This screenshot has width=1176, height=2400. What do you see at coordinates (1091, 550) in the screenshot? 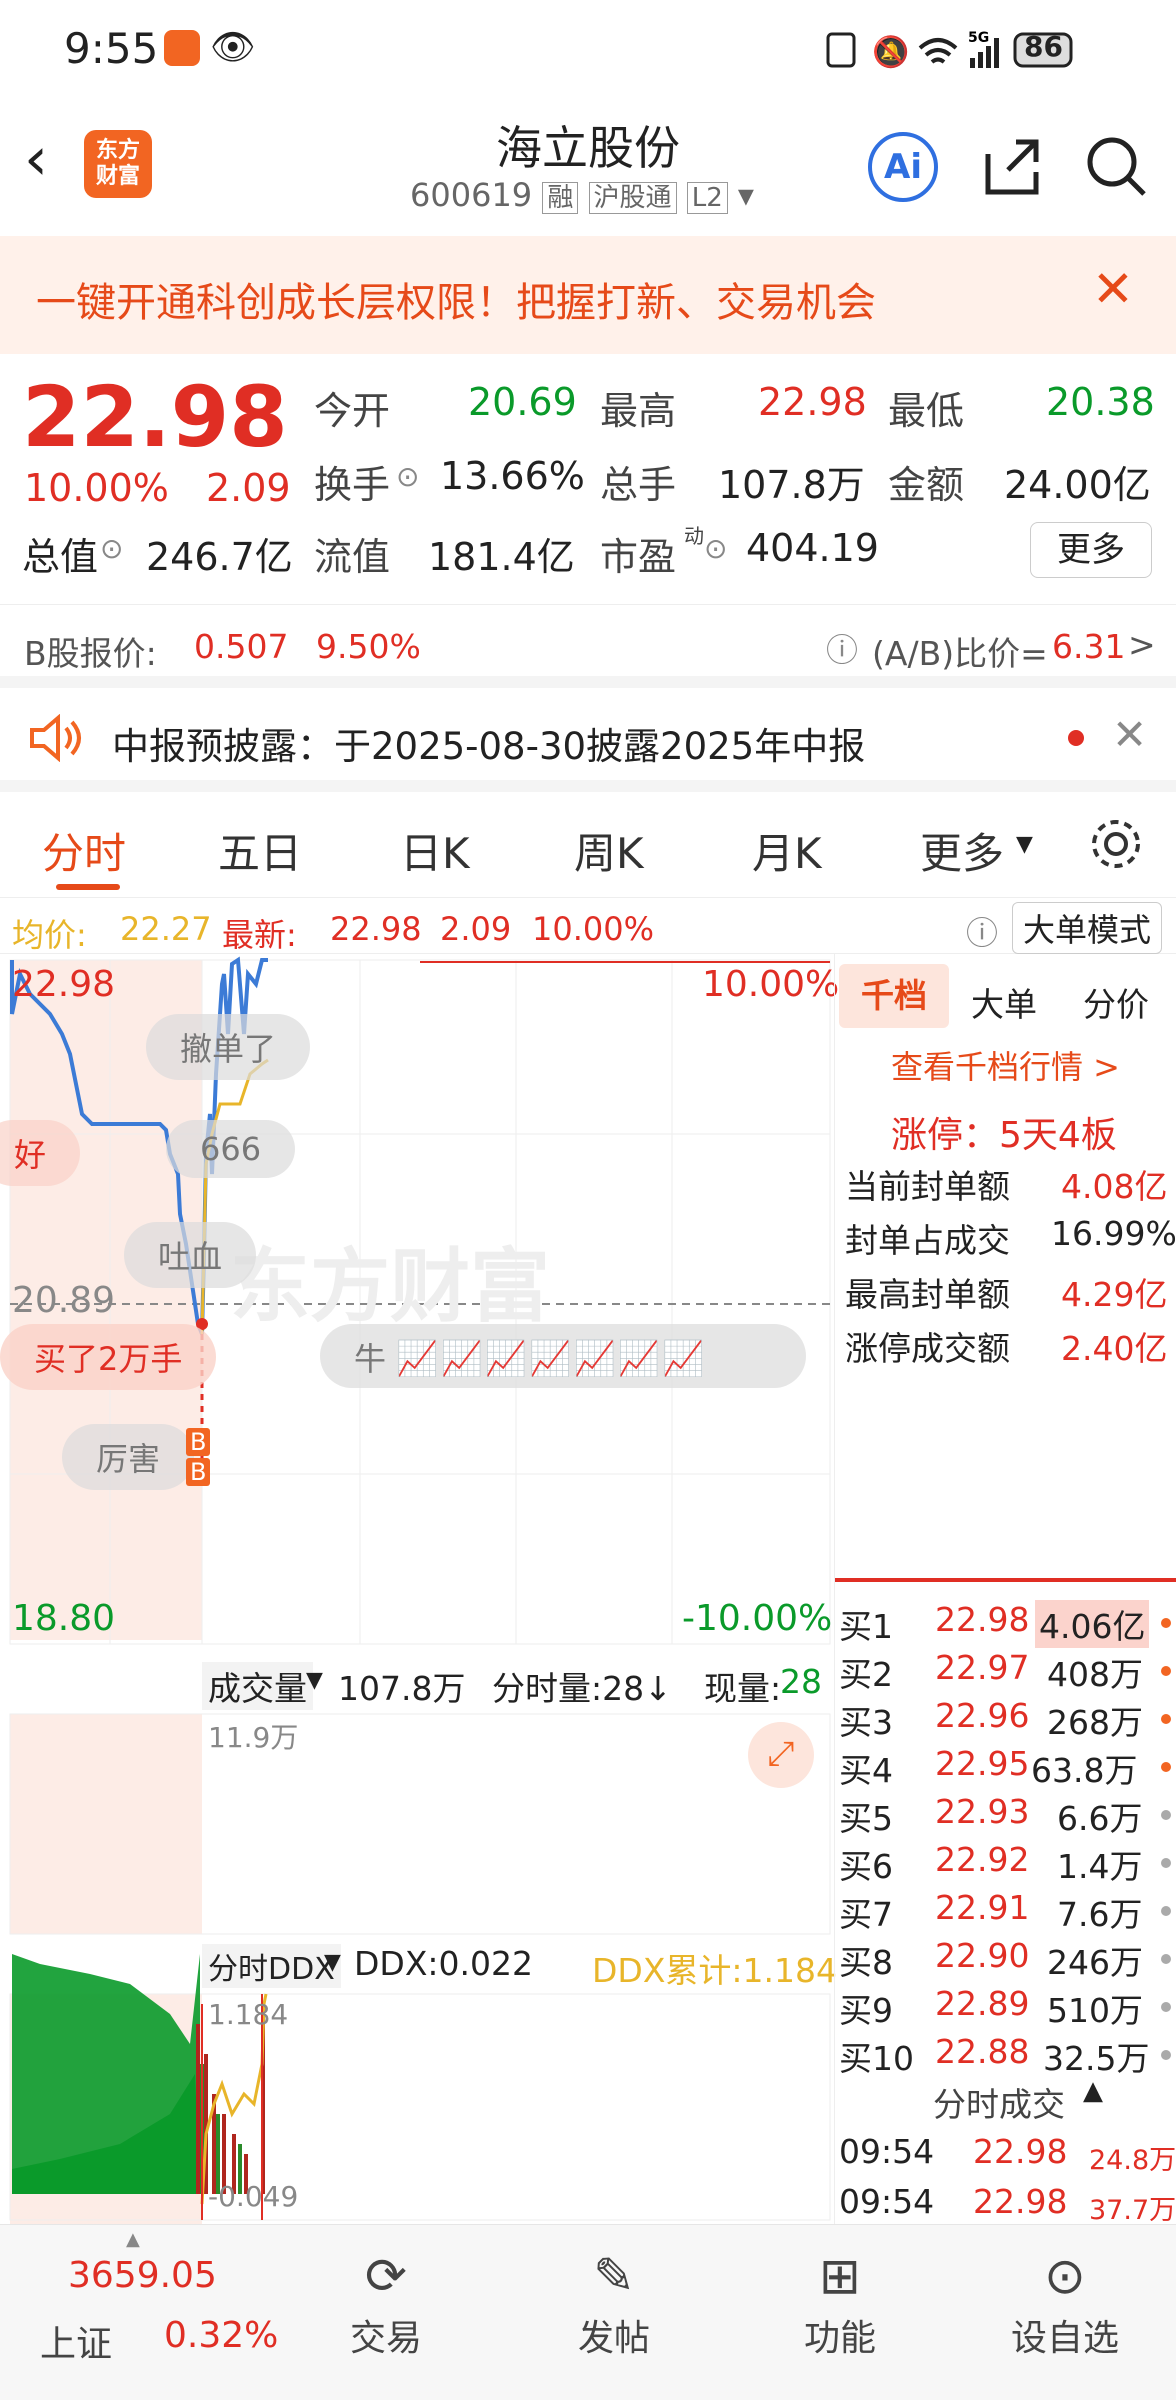
I see `more-button: 更多` at bounding box center [1091, 550].